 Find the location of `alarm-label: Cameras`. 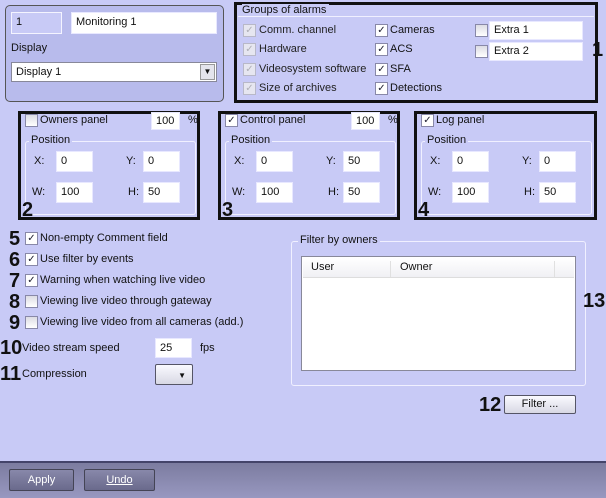

alarm-label: Cameras is located at coordinates (412, 30).